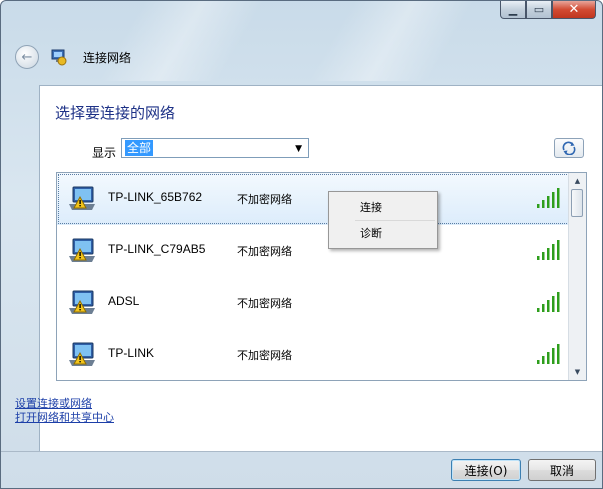 The height and width of the screenshot is (489, 603). What do you see at coordinates (383, 208) in the screenshot?
I see `menu-item-connect: 连接` at bounding box center [383, 208].